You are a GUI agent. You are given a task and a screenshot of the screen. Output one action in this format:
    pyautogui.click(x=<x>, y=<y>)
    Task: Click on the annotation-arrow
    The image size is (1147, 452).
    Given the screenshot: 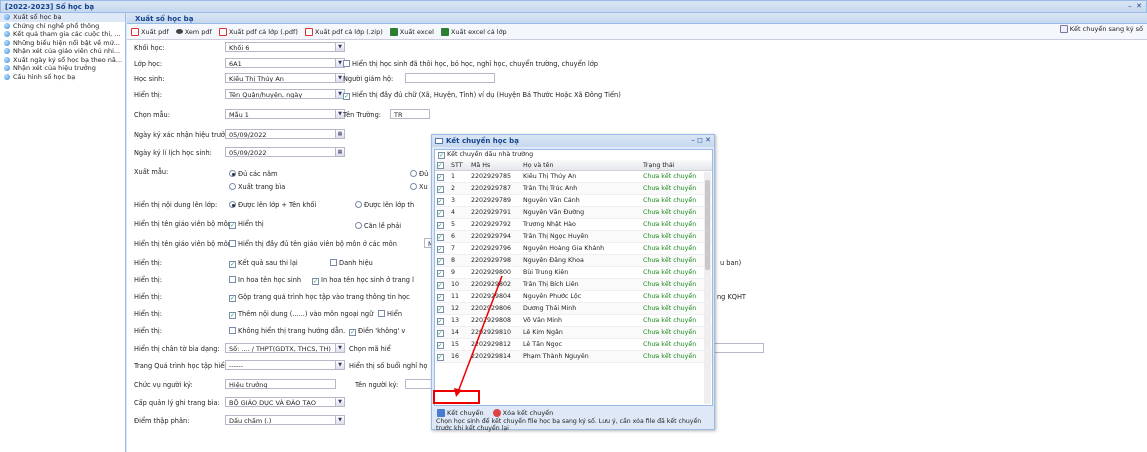 What is the action you would take?
    pyautogui.click(x=478, y=336)
    